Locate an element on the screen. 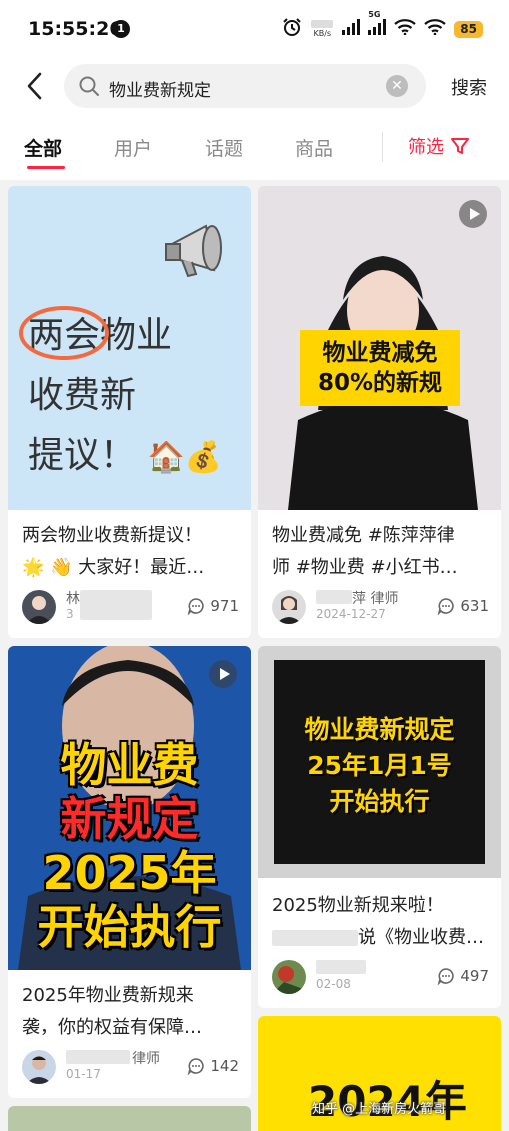 The image size is (509, 1131). author-row: 萍 律师 2024-12-27 631 is located at coordinates (380, 607).